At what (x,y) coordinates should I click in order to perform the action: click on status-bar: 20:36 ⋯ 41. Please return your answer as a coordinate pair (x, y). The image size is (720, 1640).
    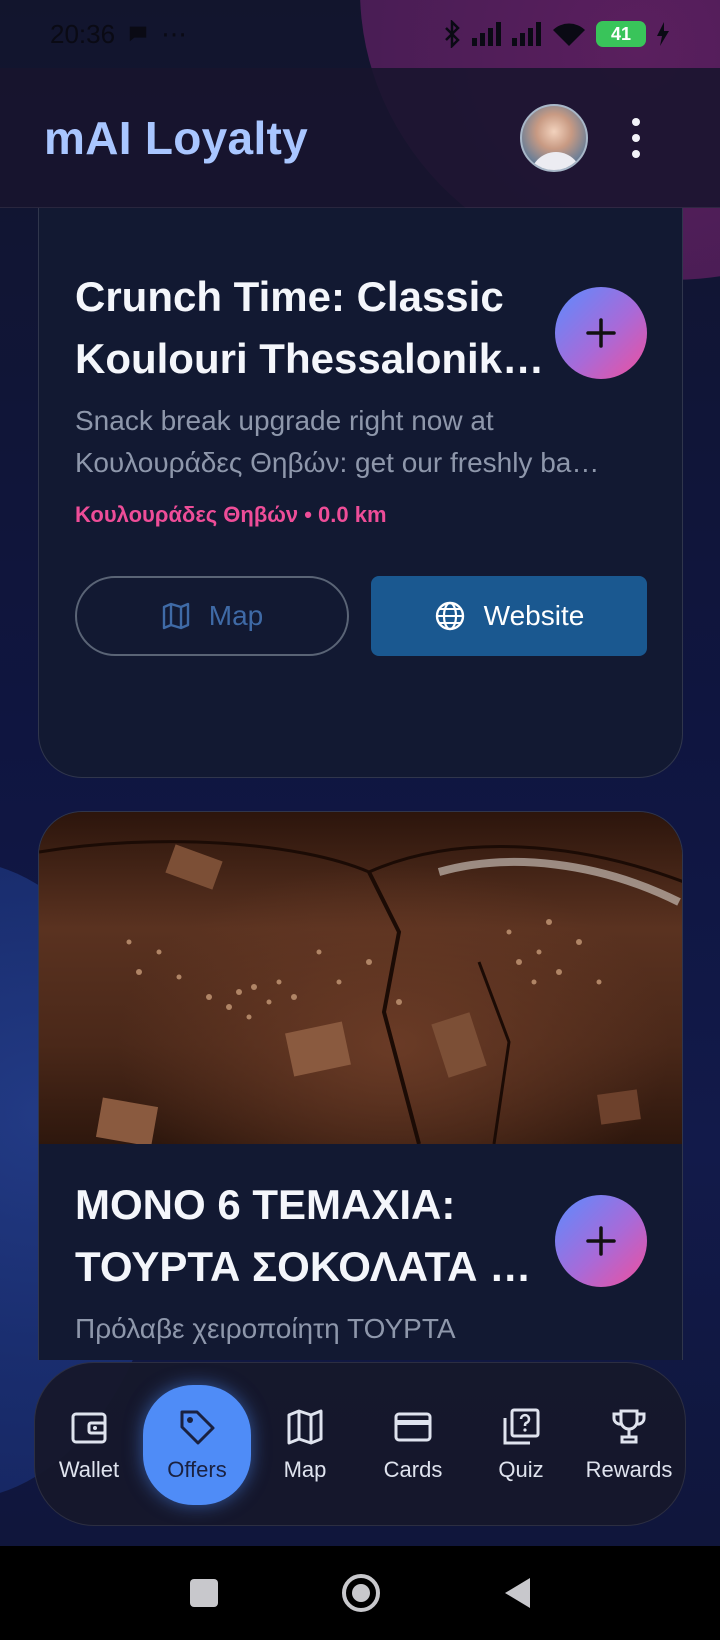
    Looking at the image, I should click on (360, 34).